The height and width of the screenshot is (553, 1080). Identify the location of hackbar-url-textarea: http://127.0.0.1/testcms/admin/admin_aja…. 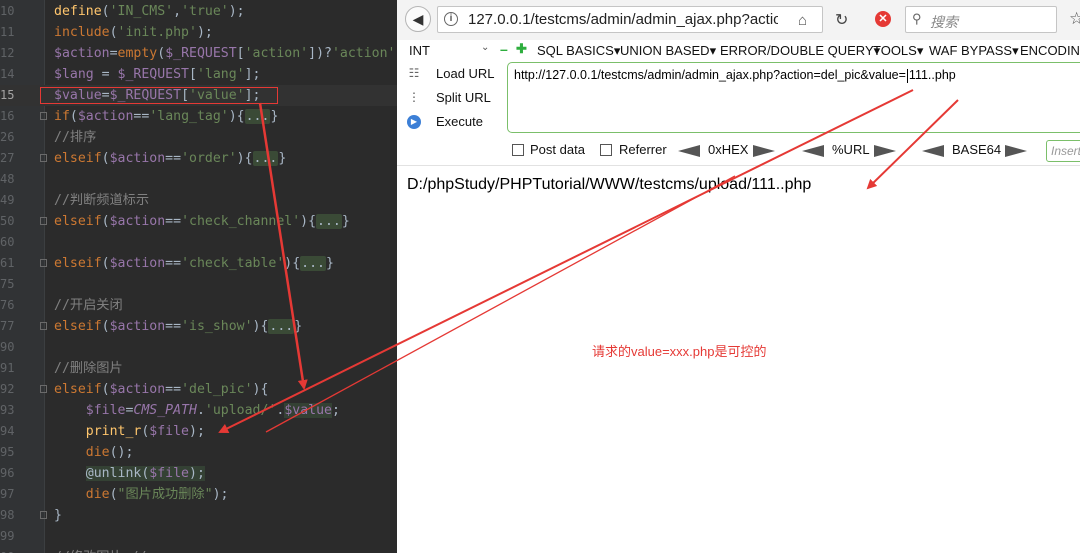
(793, 97).